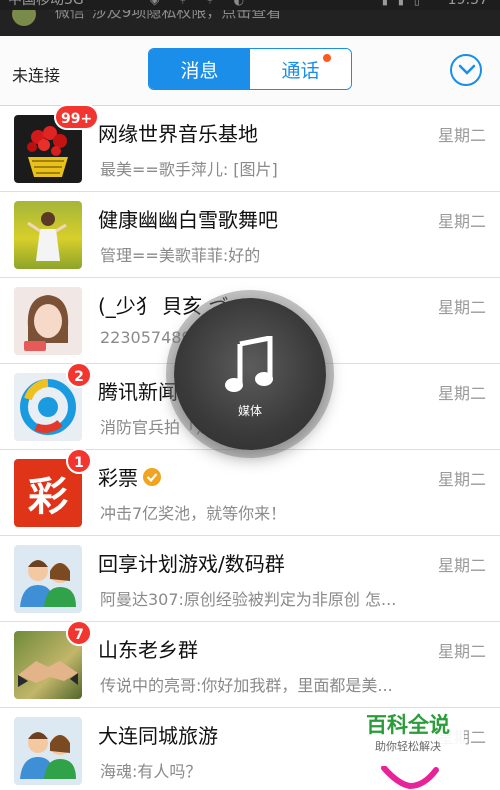  Describe the element at coordinates (165, 15) in the screenshot. I see `notification-text: "微信"涉及9项隐私权限，点击查看` at that location.